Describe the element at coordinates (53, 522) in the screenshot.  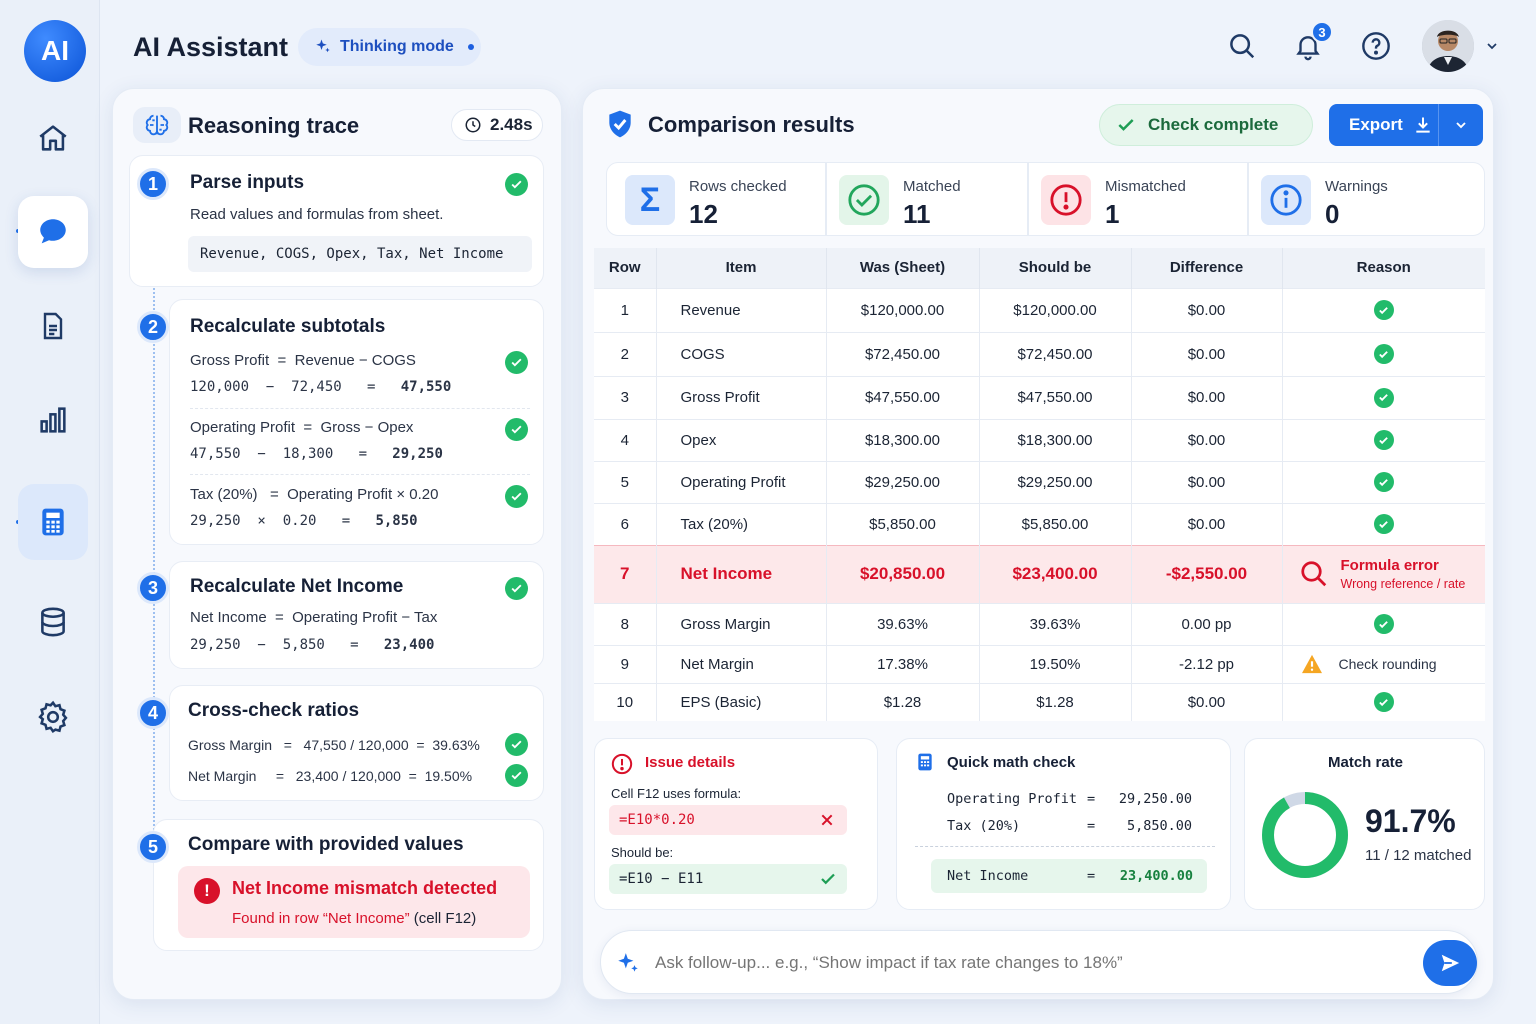
I see `nav-calculator` at that location.